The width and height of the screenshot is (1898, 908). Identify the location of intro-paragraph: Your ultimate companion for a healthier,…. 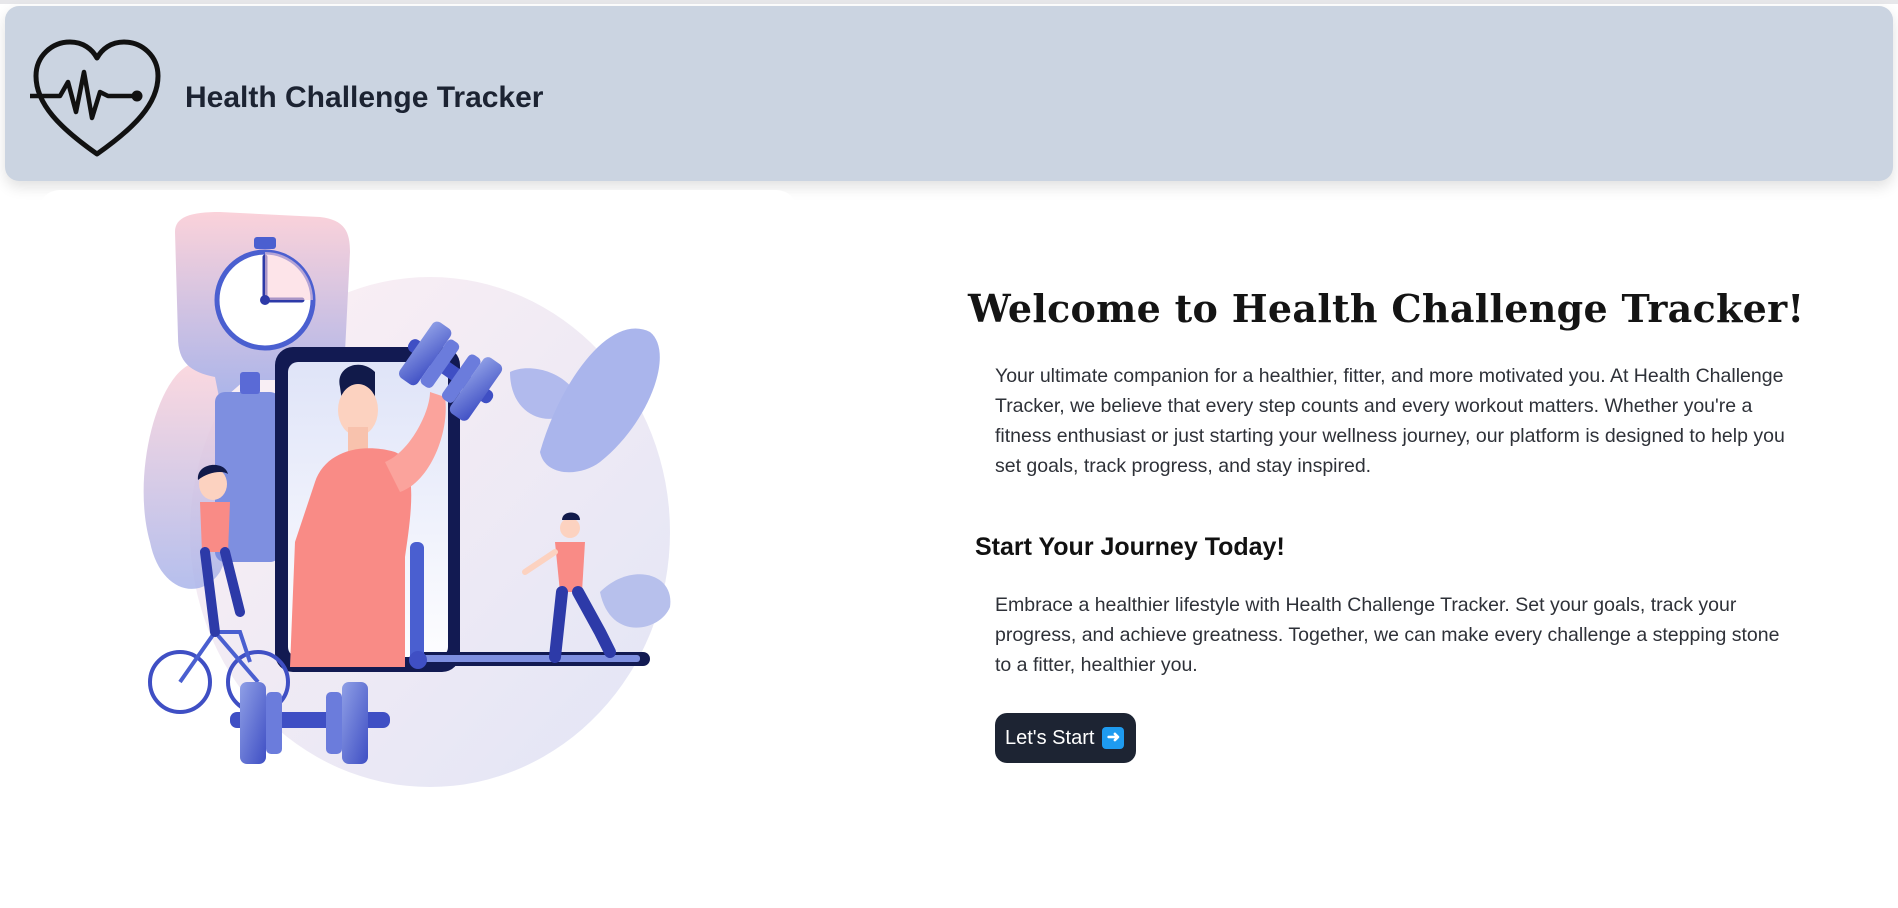
(1390, 421).